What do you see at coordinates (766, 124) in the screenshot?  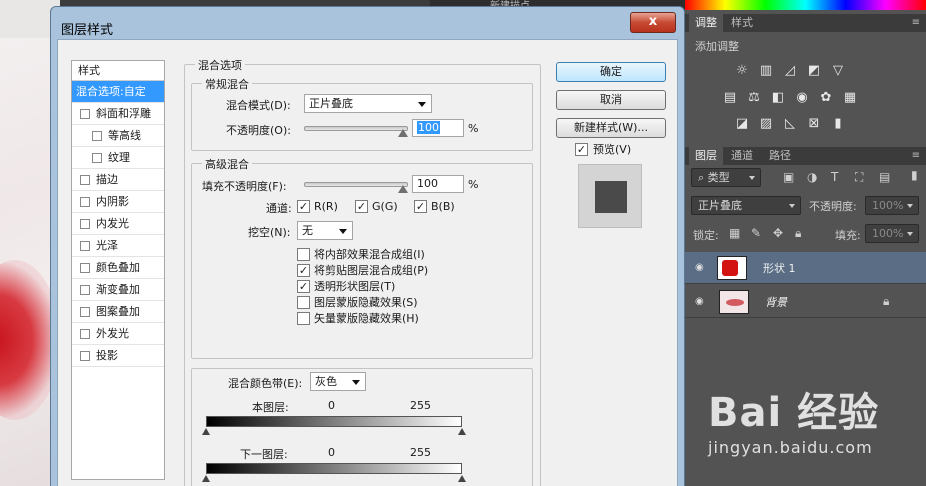 I see `posterize-icon: ▨` at bounding box center [766, 124].